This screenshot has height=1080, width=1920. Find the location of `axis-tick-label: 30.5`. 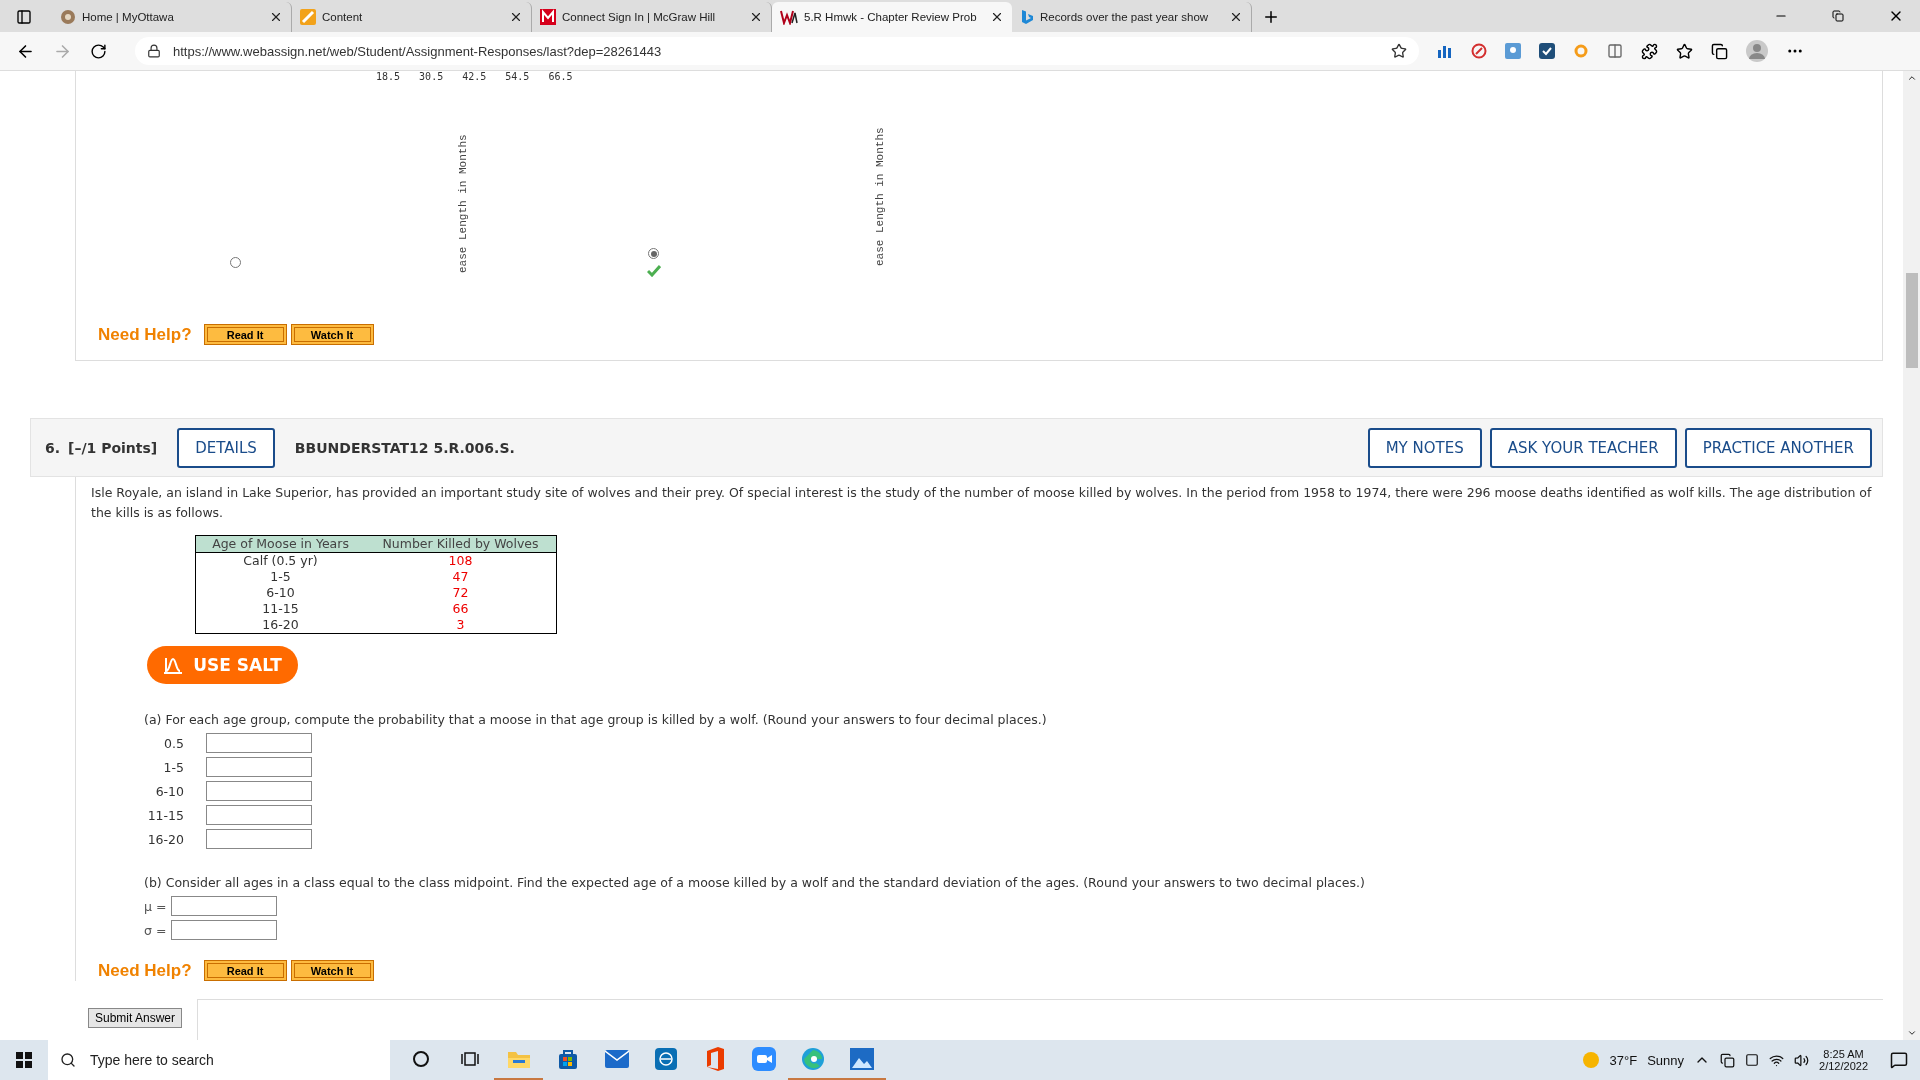

axis-tick-label: 30.5 is located at coordinates (431, 76).